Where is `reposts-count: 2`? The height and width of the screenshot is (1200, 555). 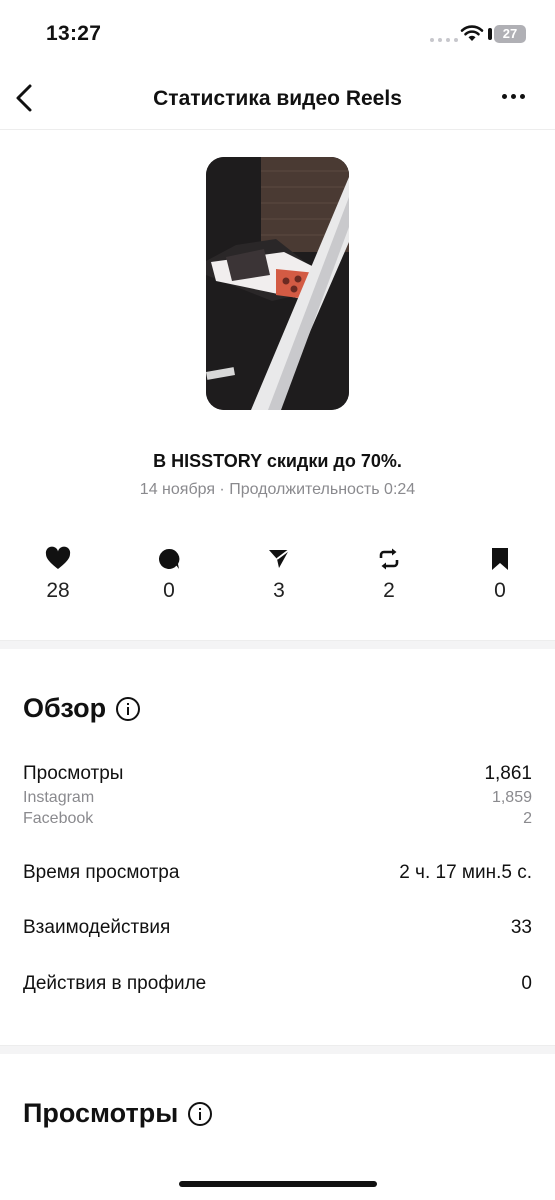 reposts-count: 2 is located at coordinates (389, 590).